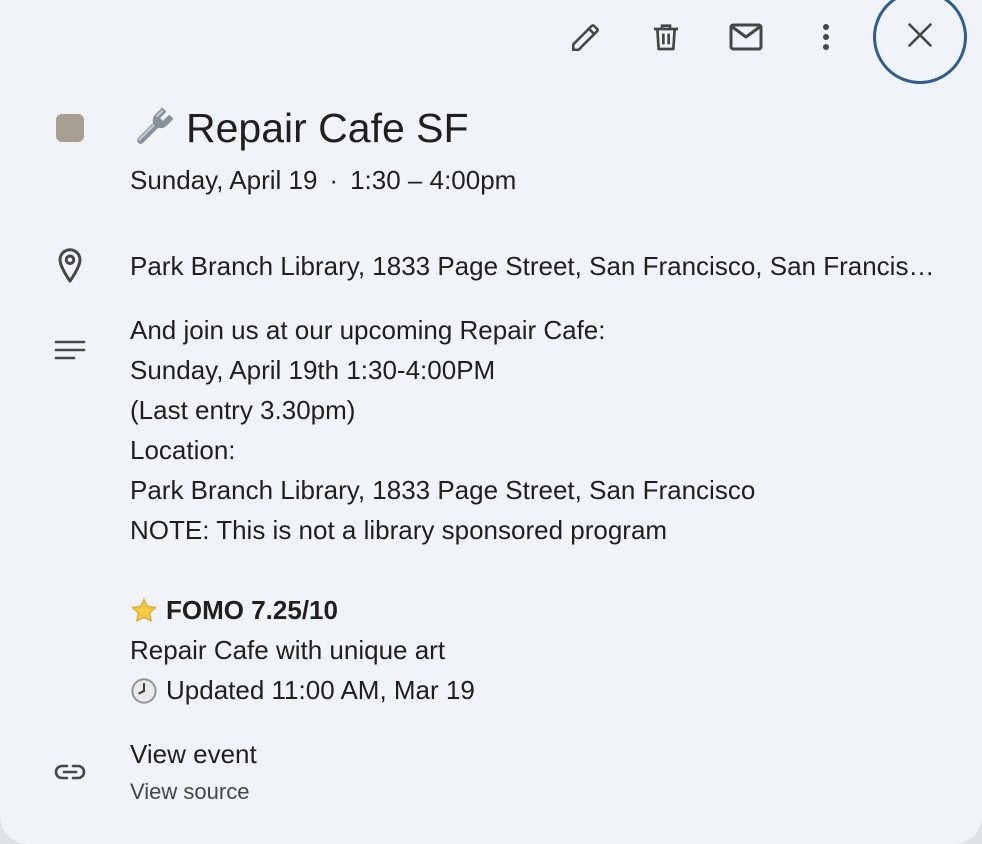 Image resolution: width=982 pixels, height=844 pixels. I want to click on description-tagline: Repair Cafe with unique art, so click(288, 650).